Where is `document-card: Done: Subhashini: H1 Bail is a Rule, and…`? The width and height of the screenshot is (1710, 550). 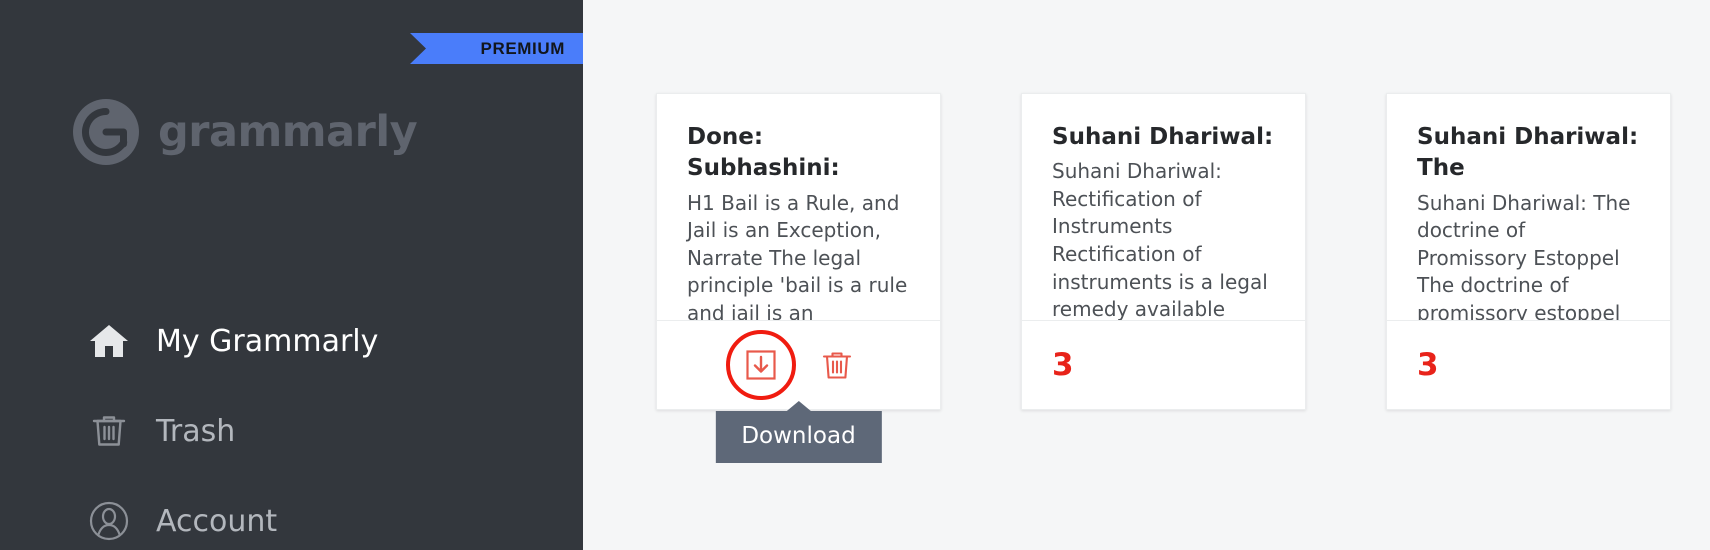 document-card: Done: Subhashini: H1 Bail is a Rule, and… is located at coordinates (798, 278).